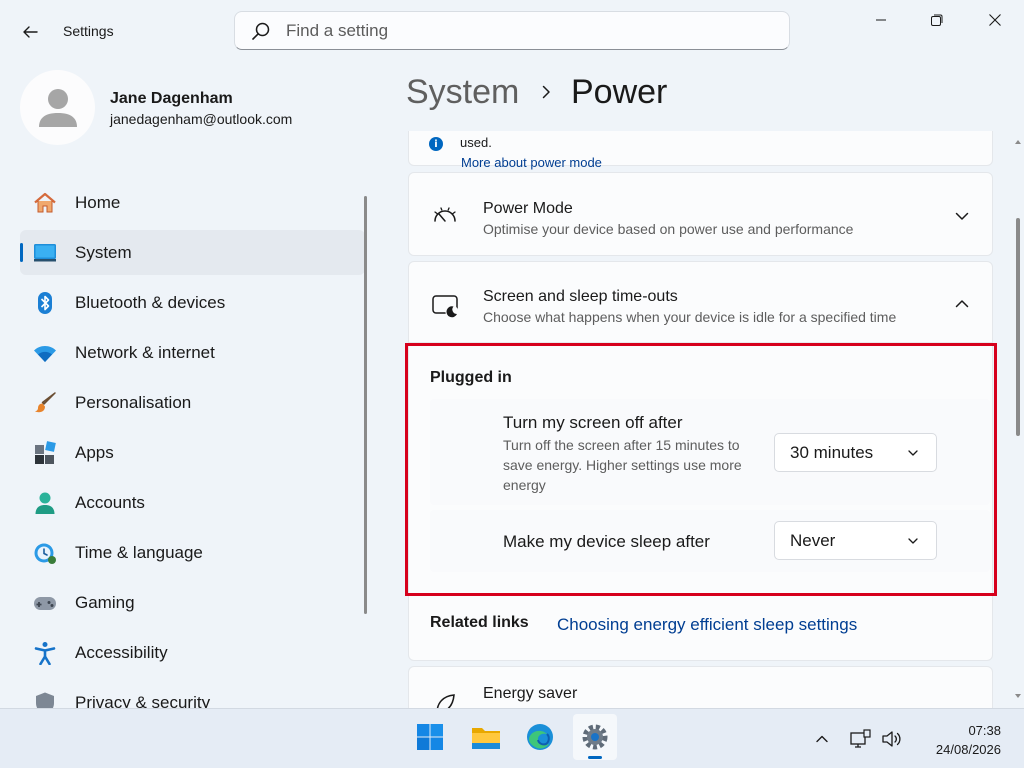 Image resolution: width=1024 pixels, height=768 pixels. What do you see at coordinates (45, 653) in the screenshot?
I see `accessibility-icon` at bounding box center [45, 653].